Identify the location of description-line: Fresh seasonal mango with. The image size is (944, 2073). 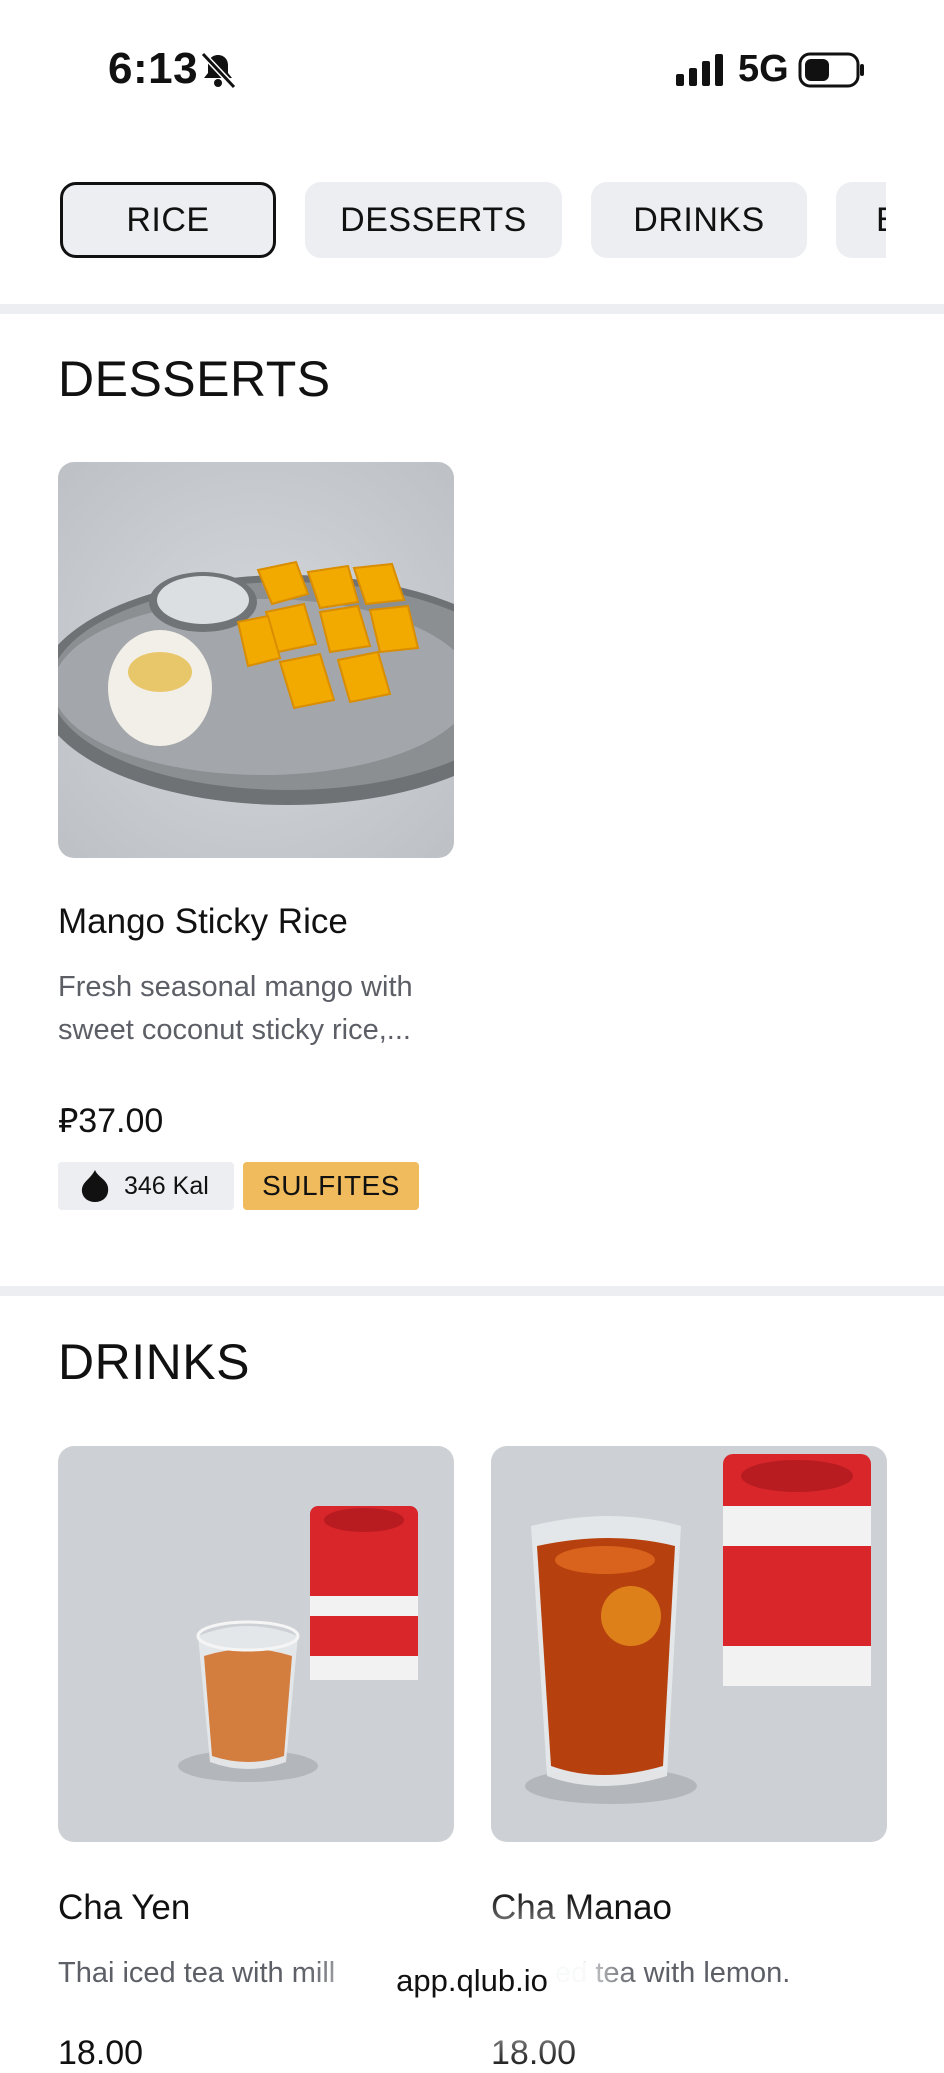
(235, 987).